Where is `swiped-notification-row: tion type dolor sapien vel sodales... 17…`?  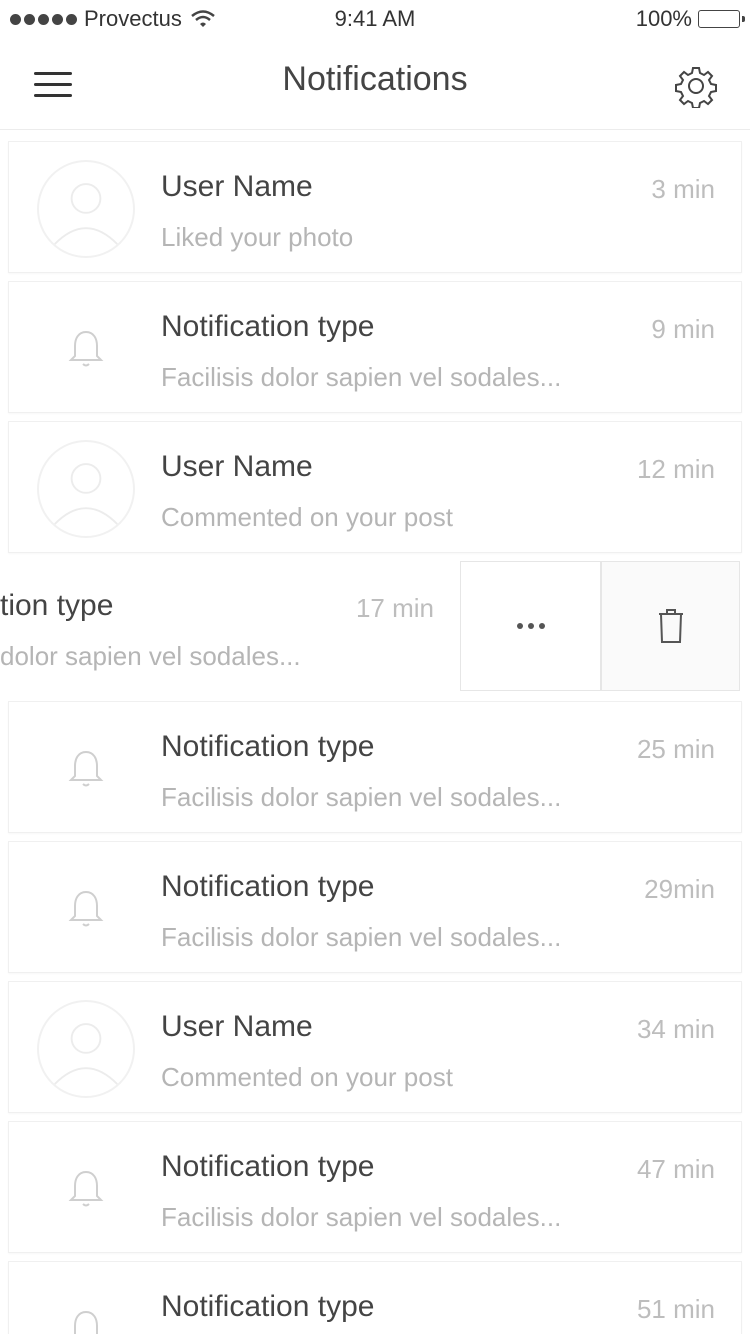 swiped-notification-row: tion type dolor sapien vel sodales... 17… is located at coordinates (375, 626).